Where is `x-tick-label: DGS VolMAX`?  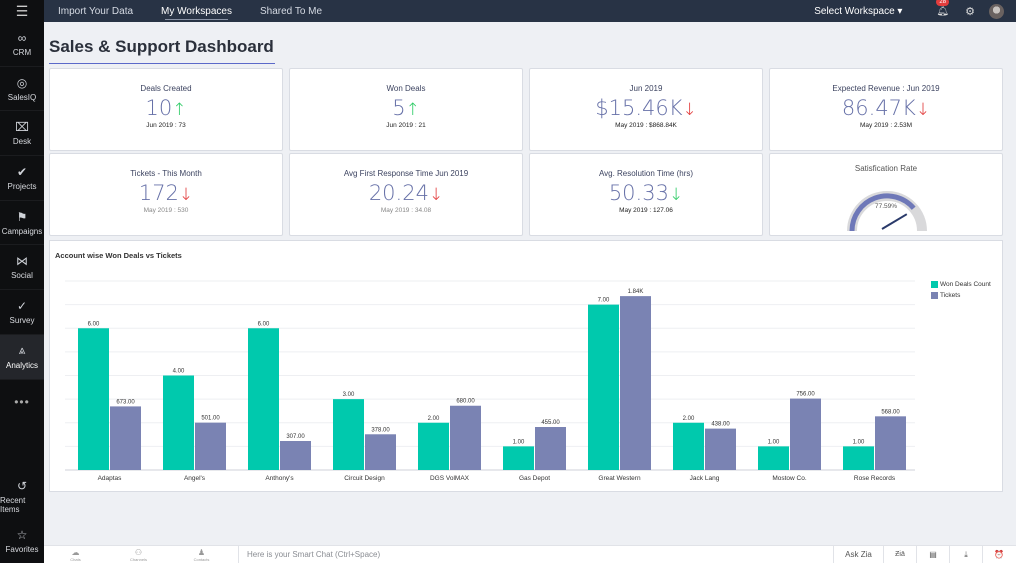 x-tick-label: DGS VolMAX is located at coordinates (450, 478).